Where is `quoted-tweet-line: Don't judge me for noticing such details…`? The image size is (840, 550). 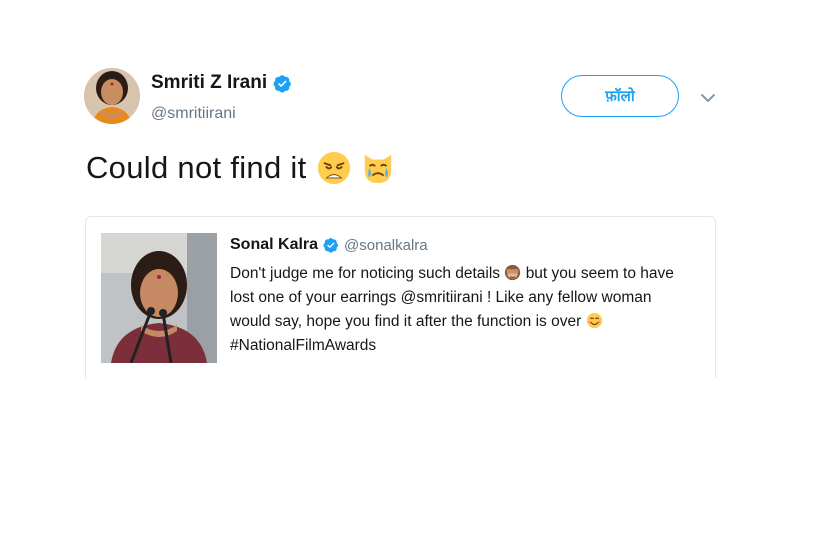
quoted-tweet-line: Don't judge me for noticing such details… is located at coordinates (467, 274).